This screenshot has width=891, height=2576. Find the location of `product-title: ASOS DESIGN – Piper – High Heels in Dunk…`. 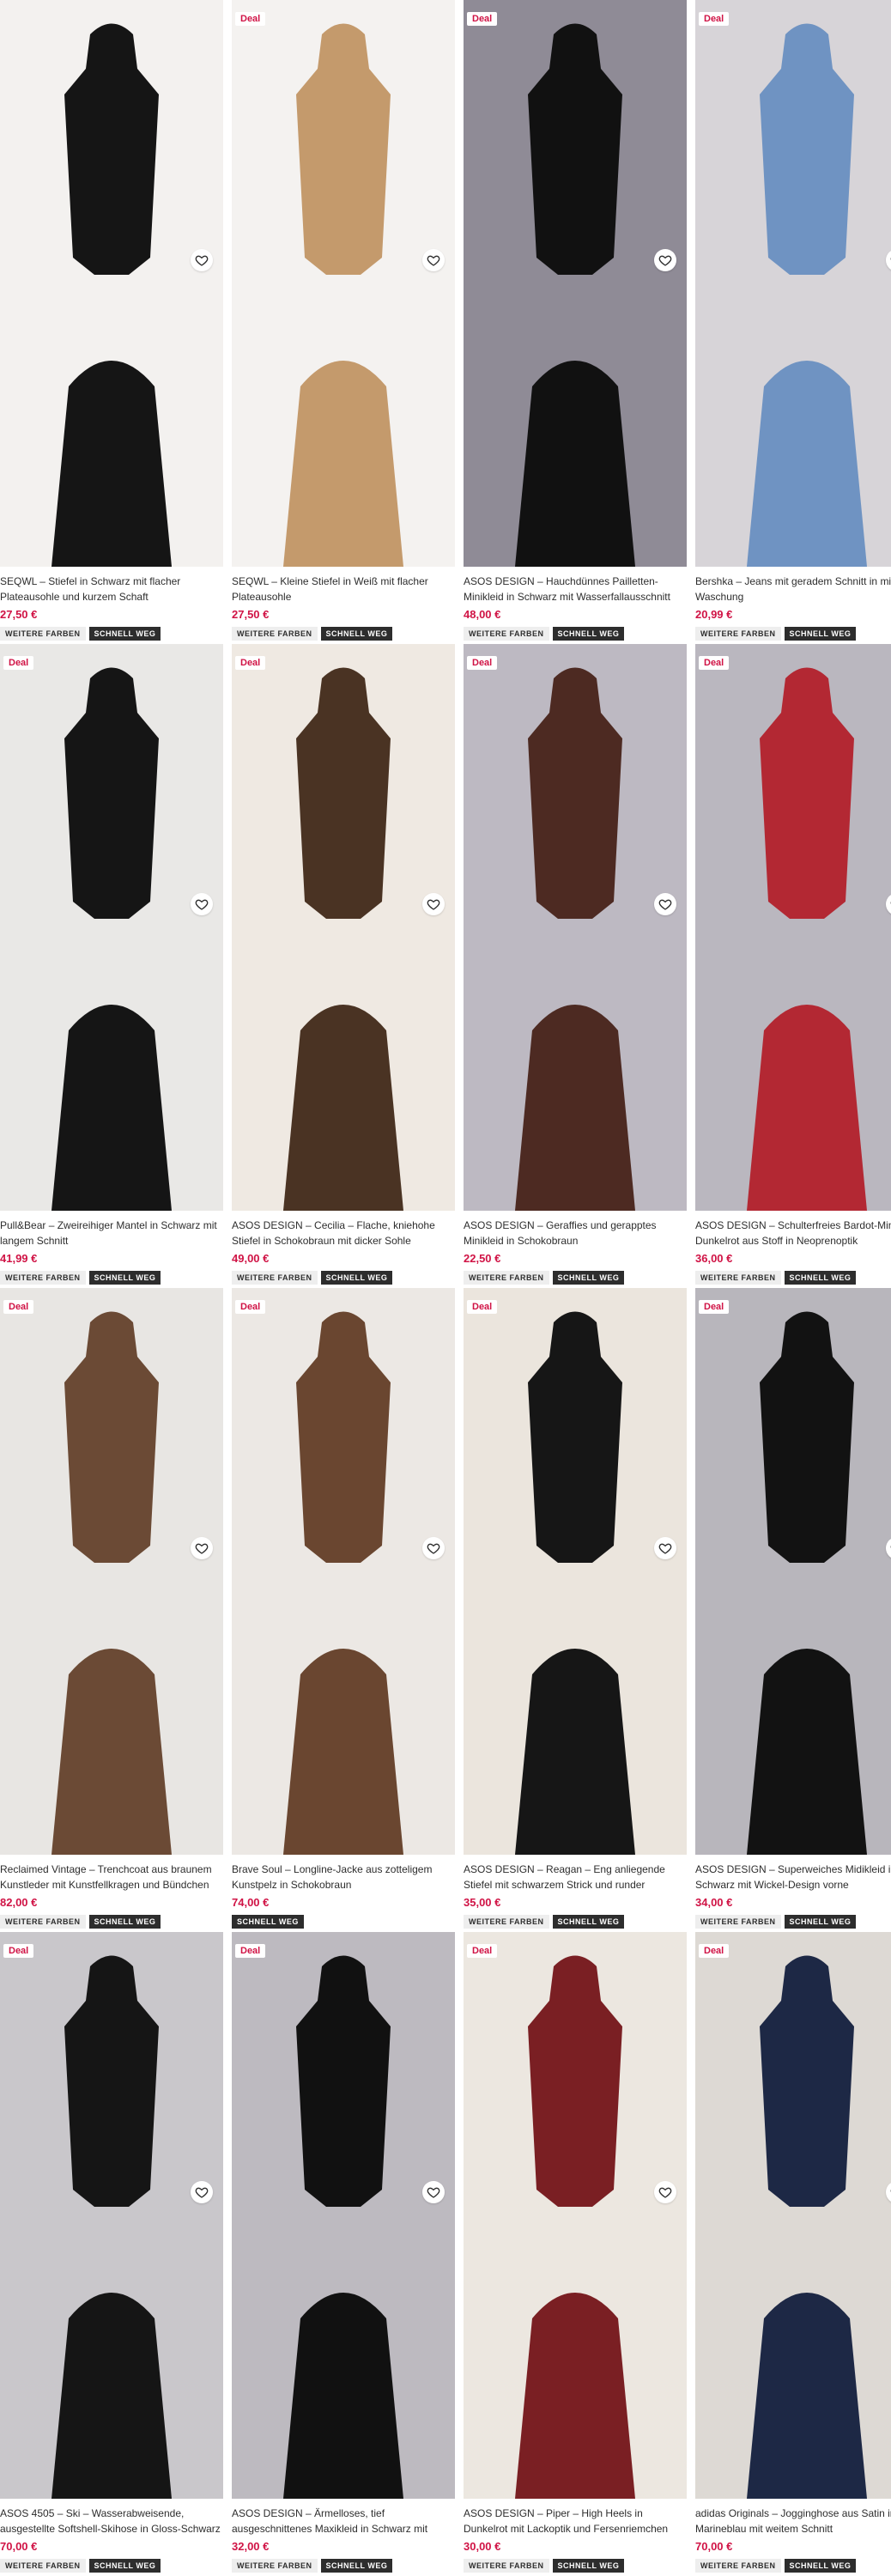

product-title: ASOS DESIGN – Piper – High Heels in Dunk… is located at coordinates (575, 2522).